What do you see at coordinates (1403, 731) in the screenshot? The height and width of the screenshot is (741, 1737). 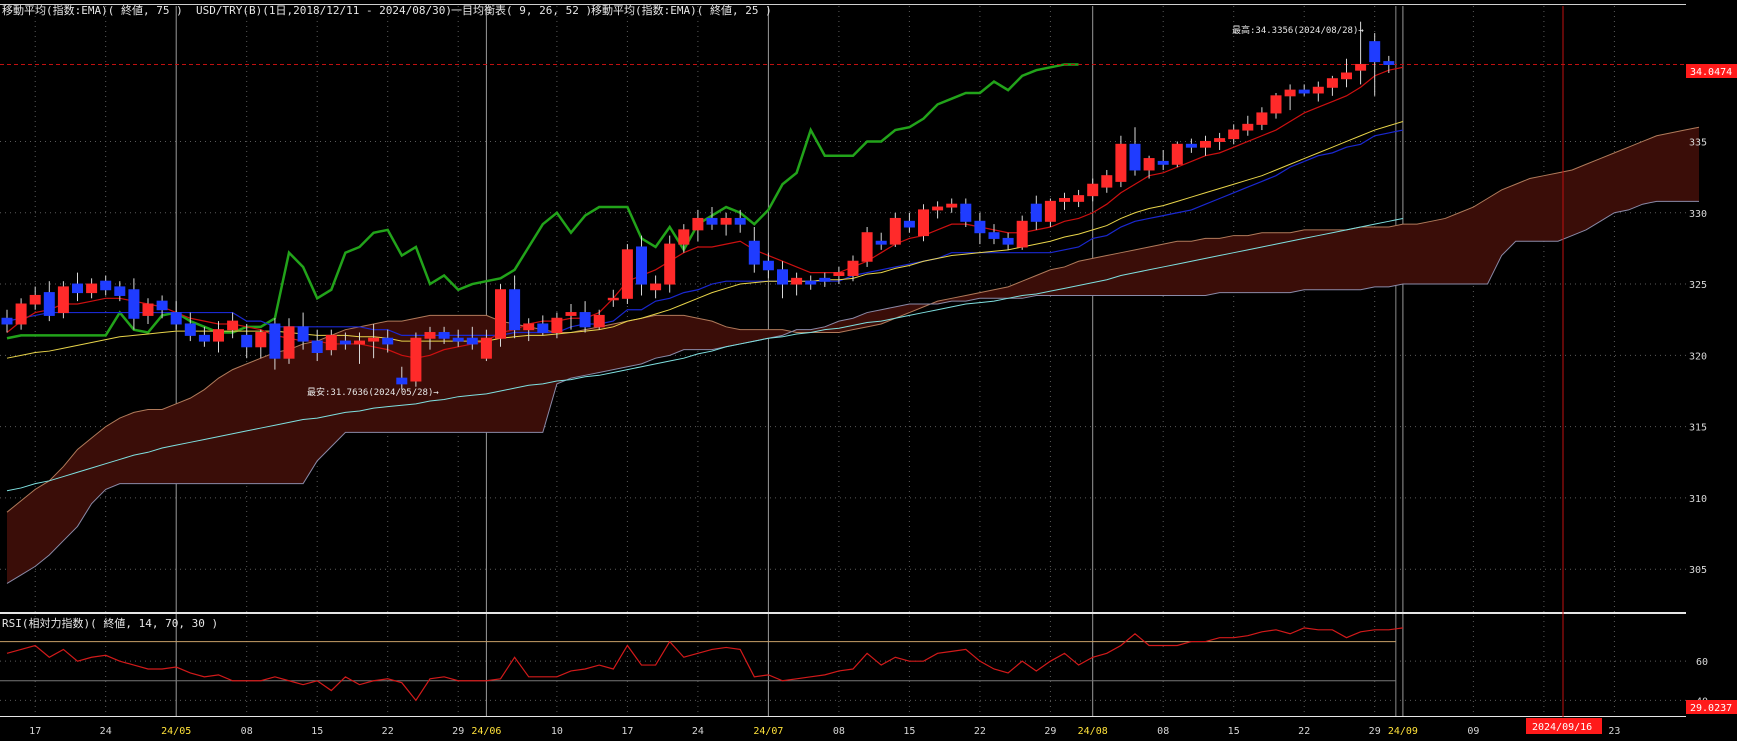 I see `date-tick-label: 24/09` at bounding box center [1403, 731].